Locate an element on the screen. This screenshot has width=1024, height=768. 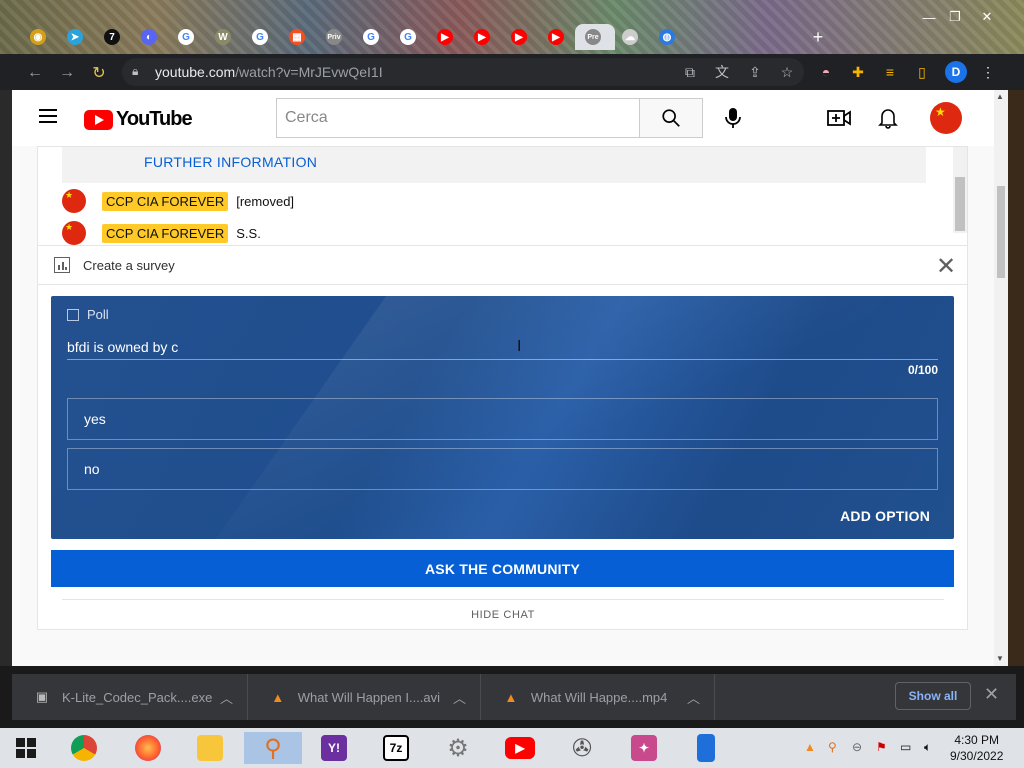
poll-question-input is located at coordinates (502, 347).